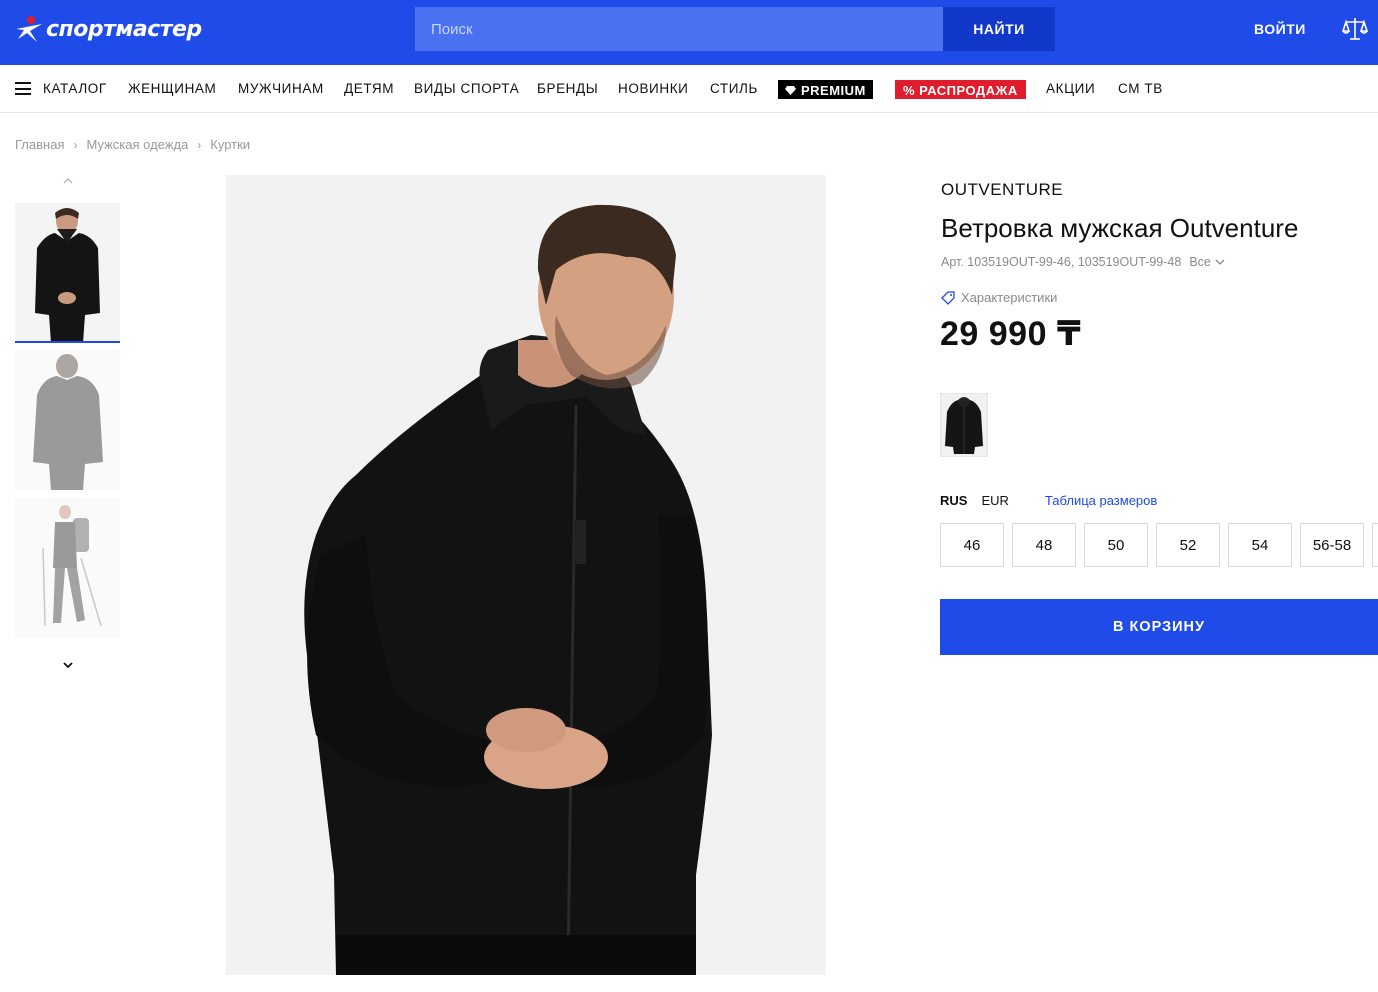 The image size is (1378, 992). What do you see at coordinates (567, 88) in the screenshot?
I see `nav-brands: БРЕНДЫ` at bounding box center [567, 88].